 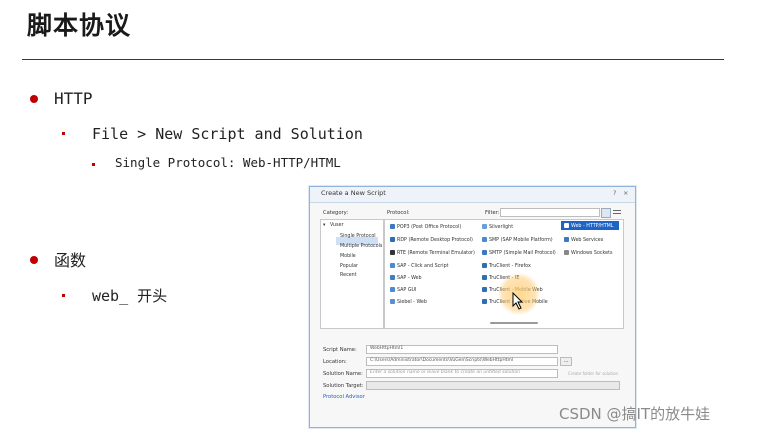 What do you see at coordinates (506, 266) in the screenshot?
I see `protocol-item: TruClient - Firefox` at bounding box center [506, 266].